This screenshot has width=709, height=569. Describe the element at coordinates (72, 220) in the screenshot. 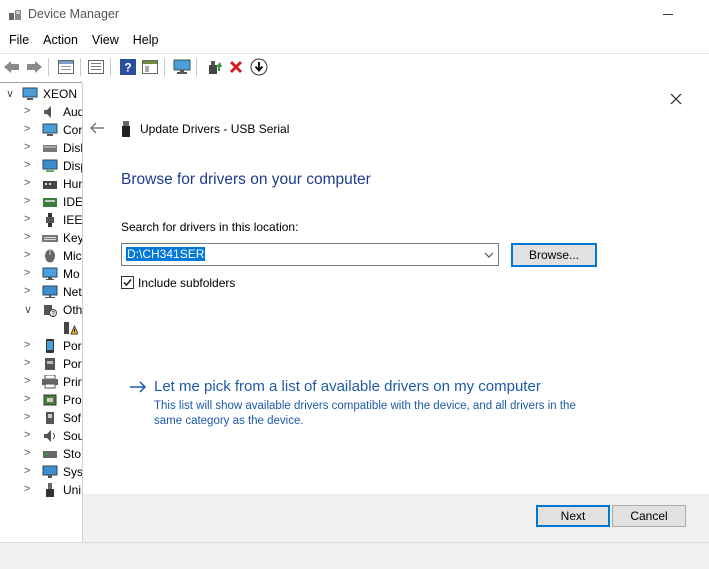

I see `tree-item-label: IEEE` at that location.